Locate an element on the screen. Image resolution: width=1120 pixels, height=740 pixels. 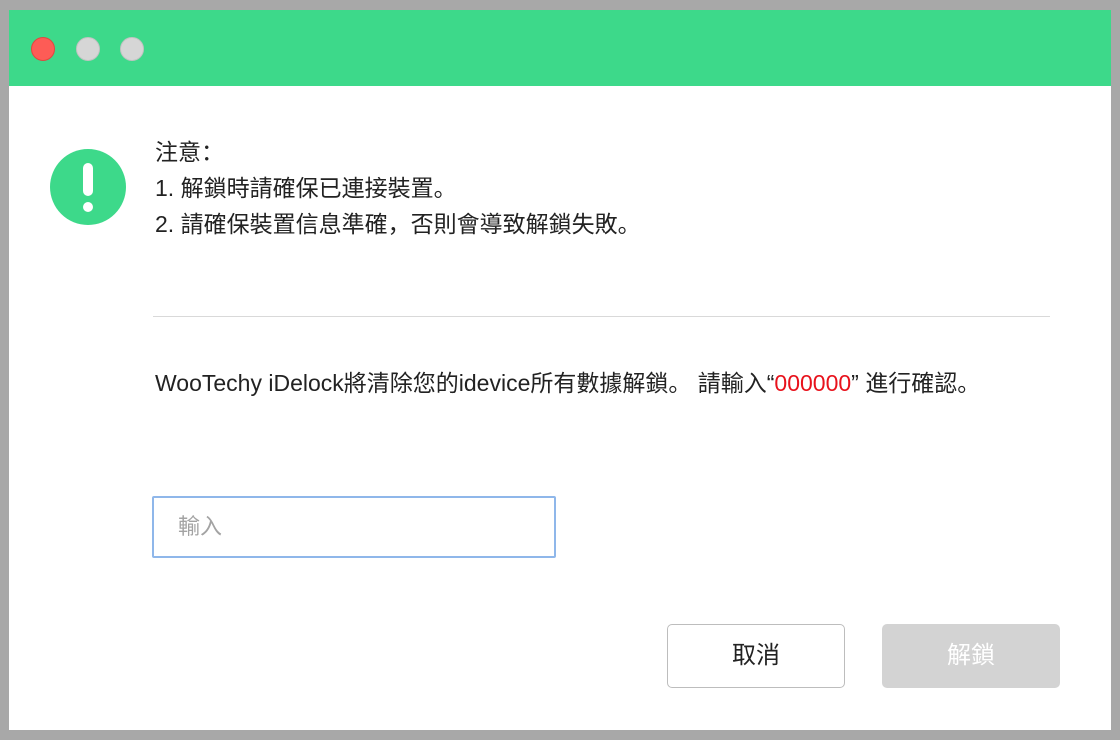
divider is located at coordinates (601, 316).